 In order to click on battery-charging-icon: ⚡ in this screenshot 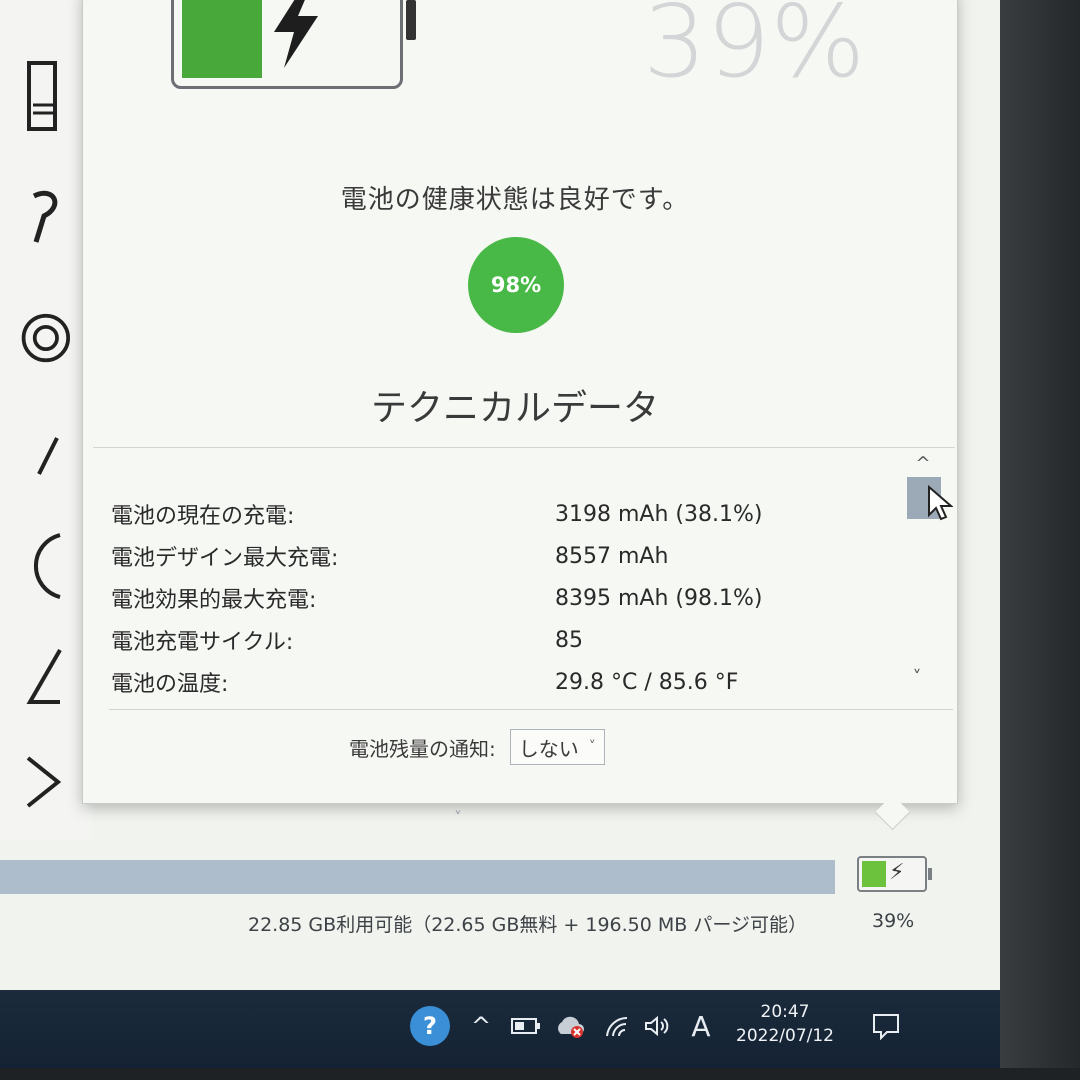, I will do `click(894, 874)`.